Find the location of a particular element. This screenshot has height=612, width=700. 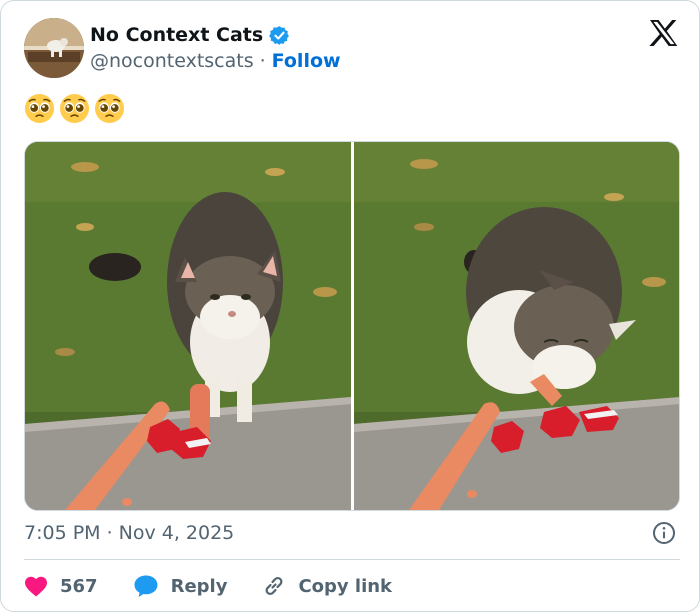

reply-label: Reply is located at coordinates (199, 586).